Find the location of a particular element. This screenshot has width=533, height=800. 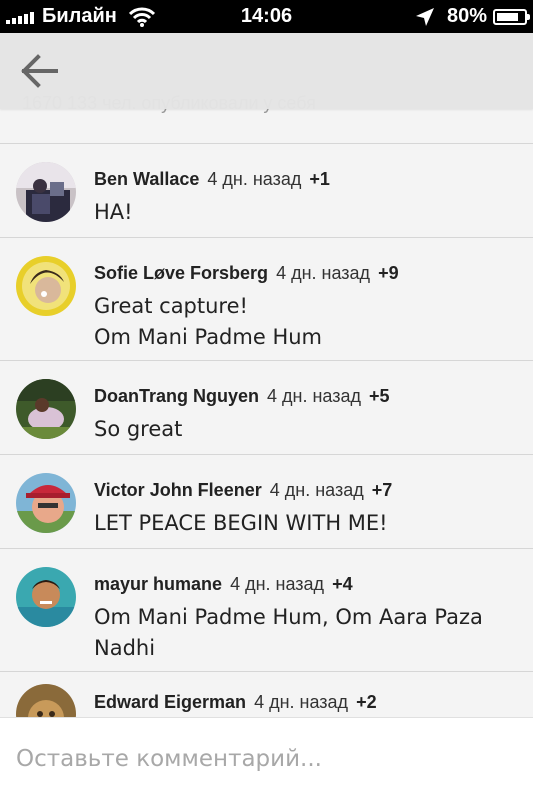

comment-header: Sofie Løve Forsberg 4 дн. назад +9 is located at coordinates (246, 273).